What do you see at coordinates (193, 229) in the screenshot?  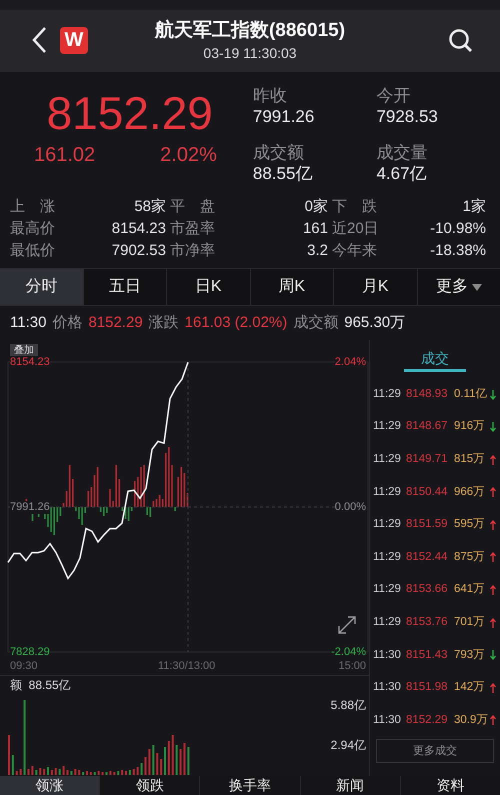 I see `stat-label: 市盈率` at bounding box center [193, 229].